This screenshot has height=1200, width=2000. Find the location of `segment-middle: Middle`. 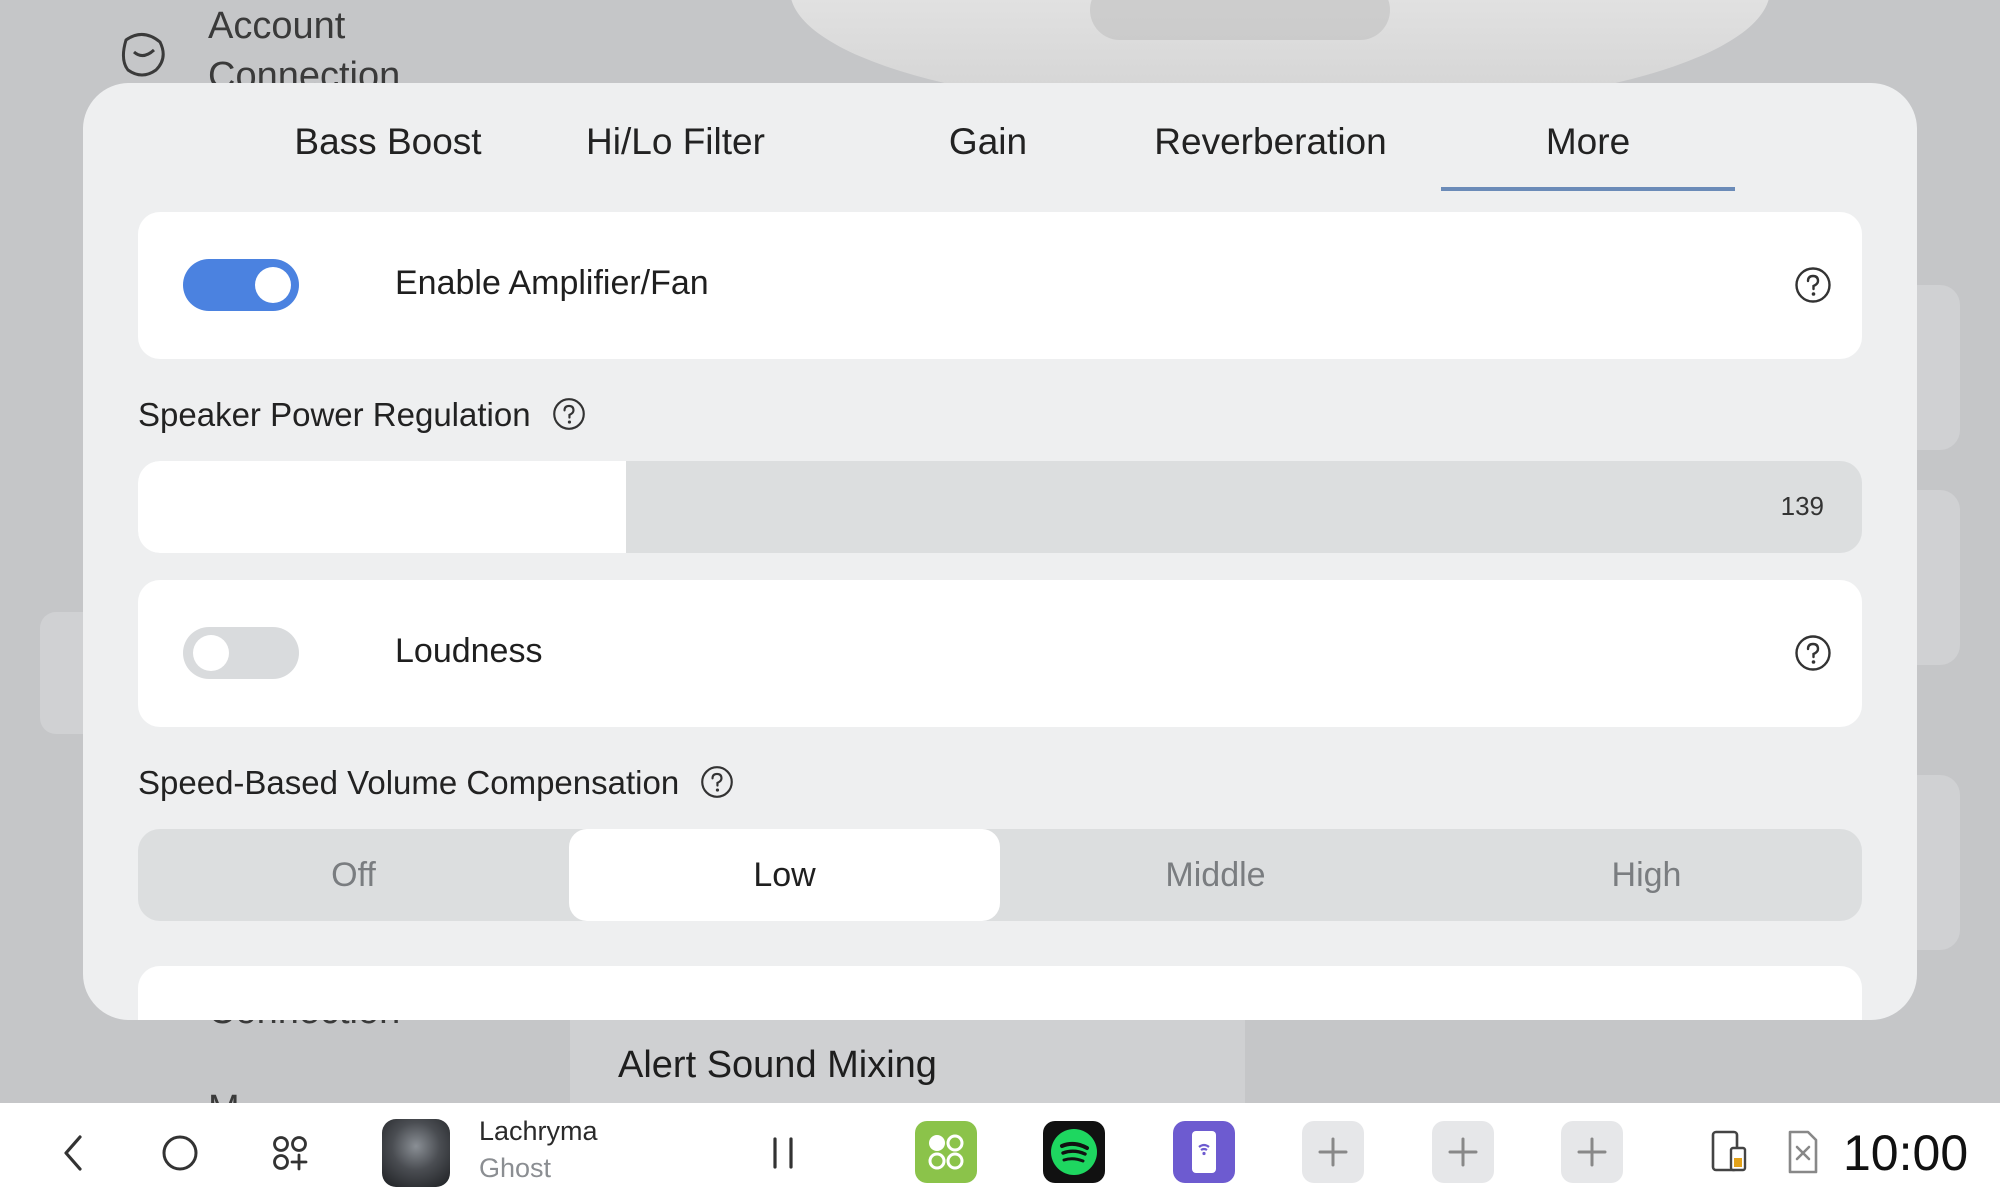

segment-middle: Middle is located at coordinates (1215, 875).